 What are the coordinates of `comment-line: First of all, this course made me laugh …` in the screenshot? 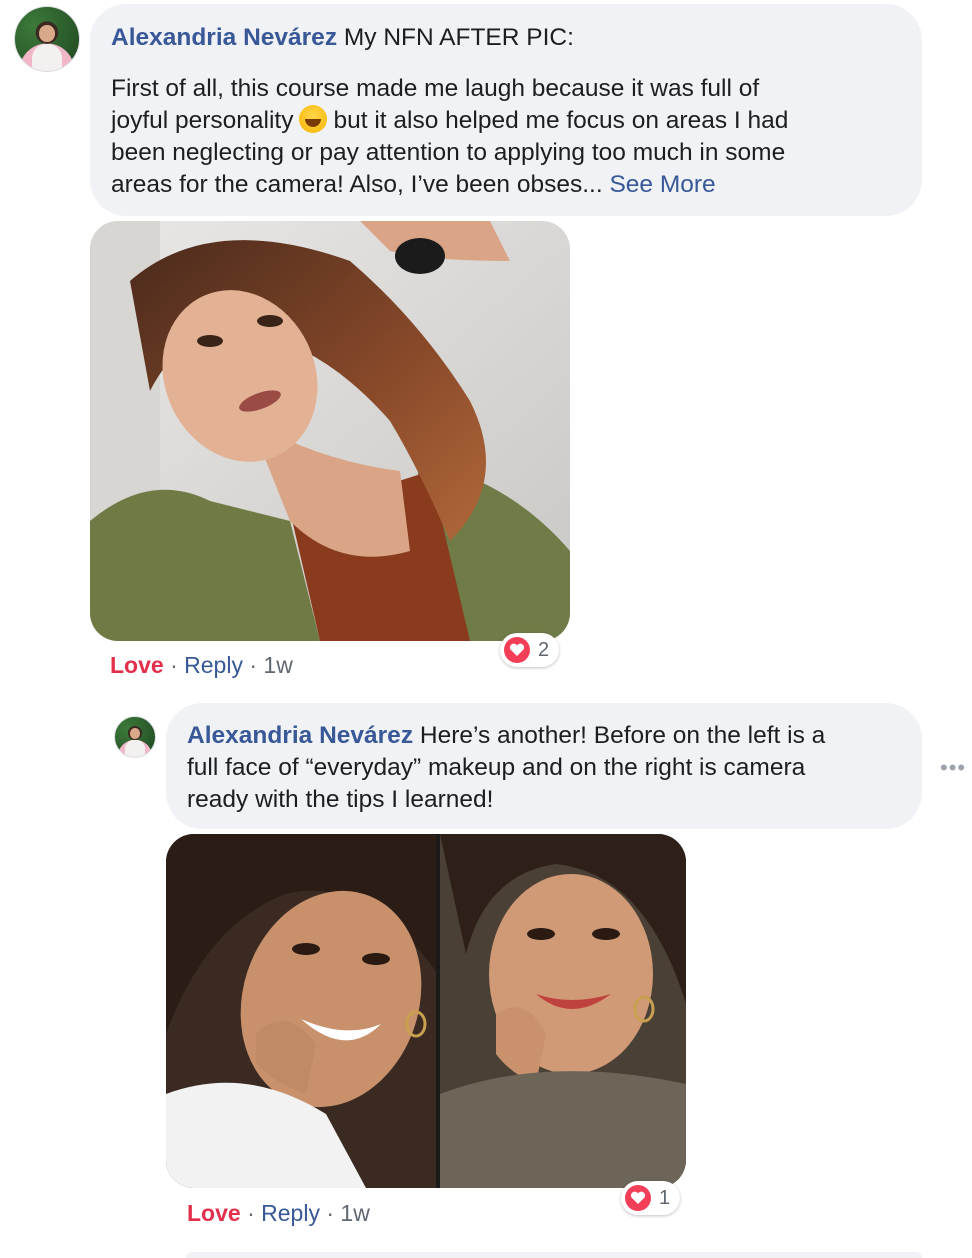 It's located at (435, 88).